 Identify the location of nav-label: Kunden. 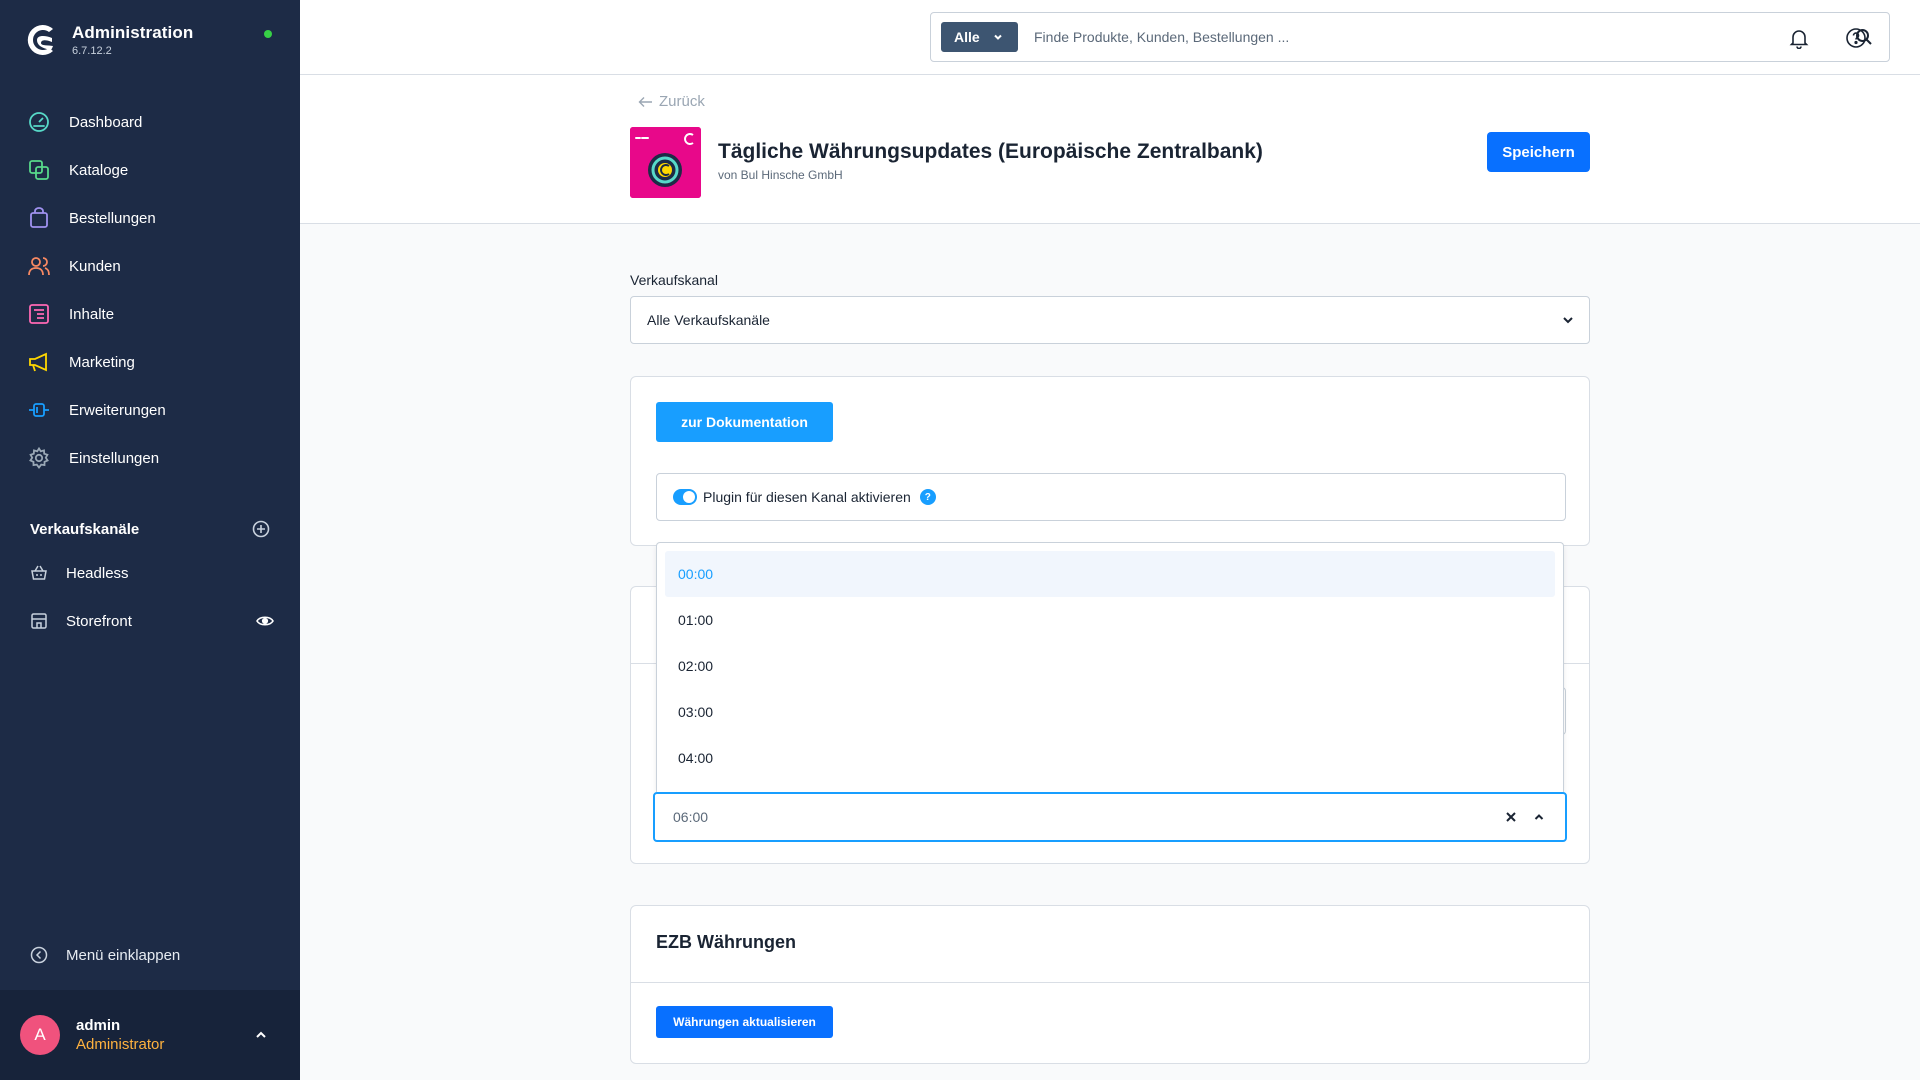
(95, 266).